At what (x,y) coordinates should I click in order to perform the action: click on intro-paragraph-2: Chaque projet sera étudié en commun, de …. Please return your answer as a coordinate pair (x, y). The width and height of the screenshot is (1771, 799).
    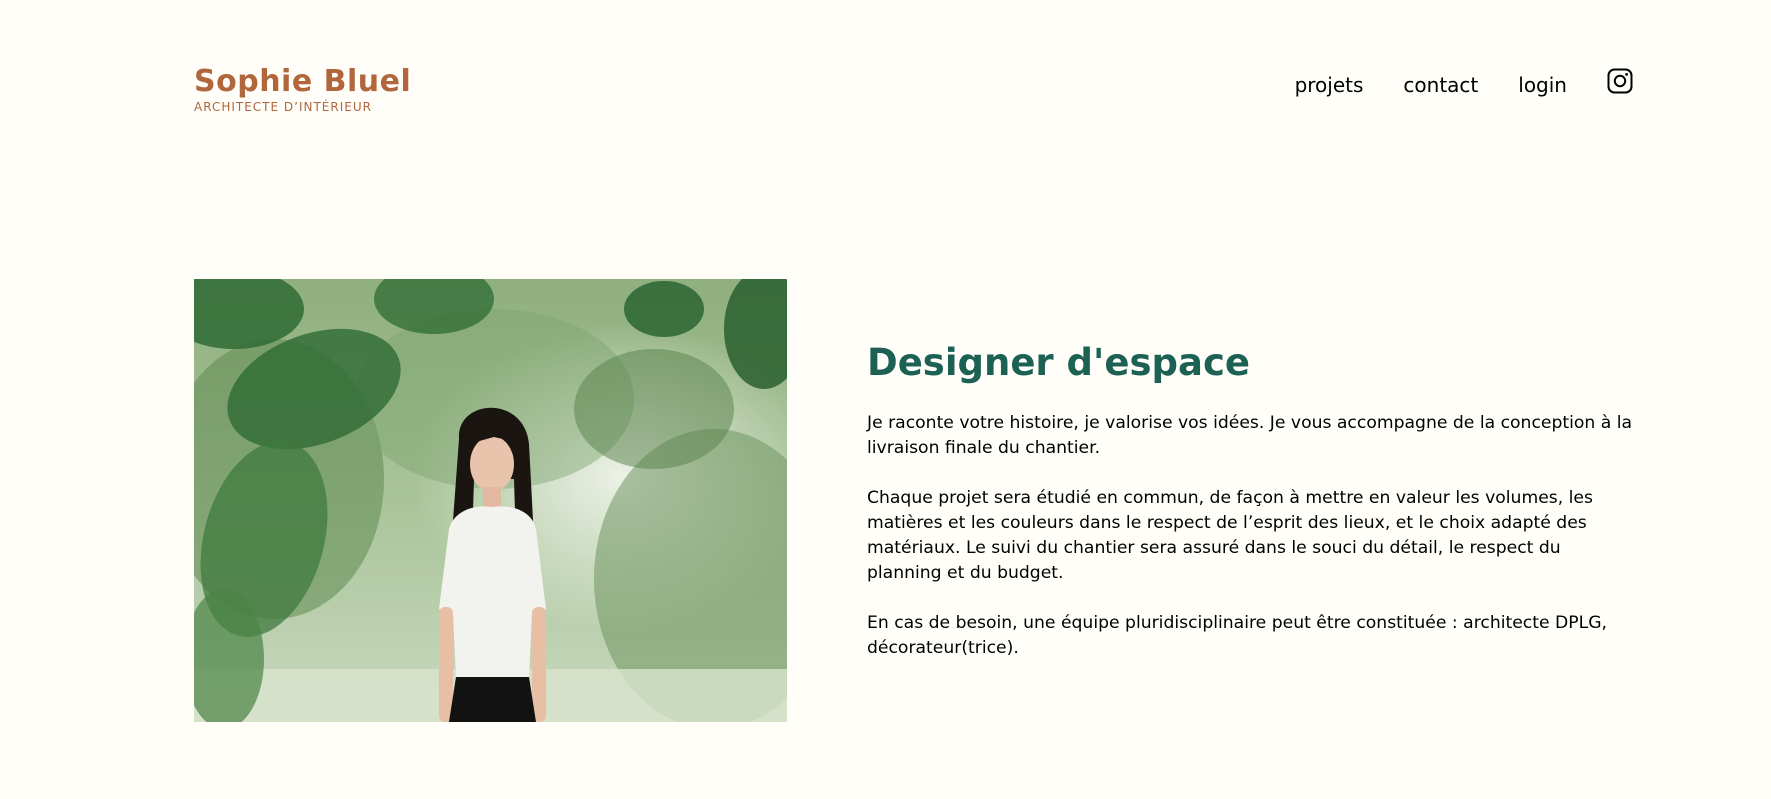
    Looking at the image, I should click on (1230, 535).